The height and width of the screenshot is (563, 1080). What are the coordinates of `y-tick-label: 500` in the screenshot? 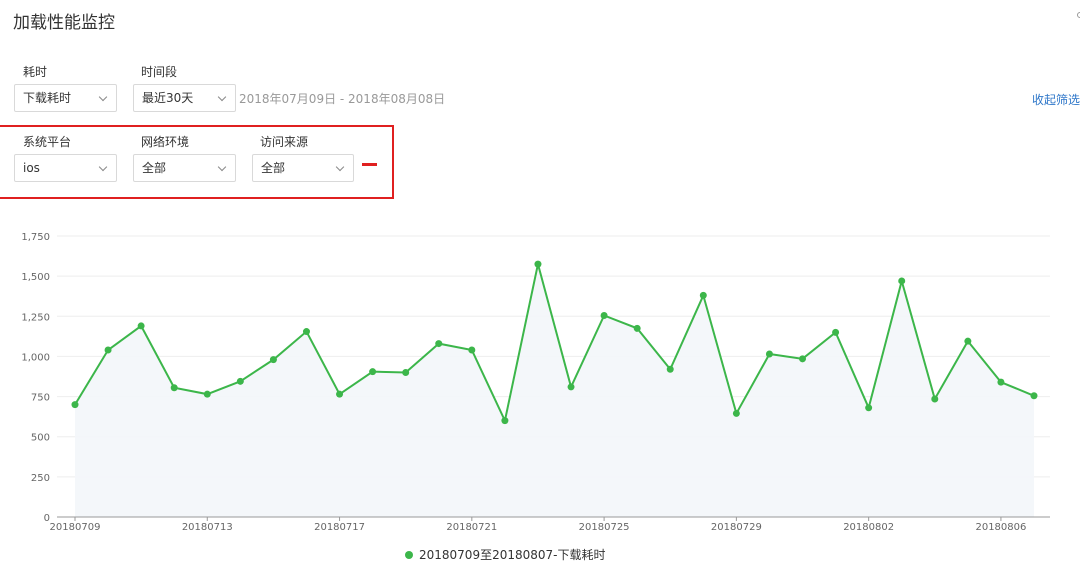 It's located at (40, 438).